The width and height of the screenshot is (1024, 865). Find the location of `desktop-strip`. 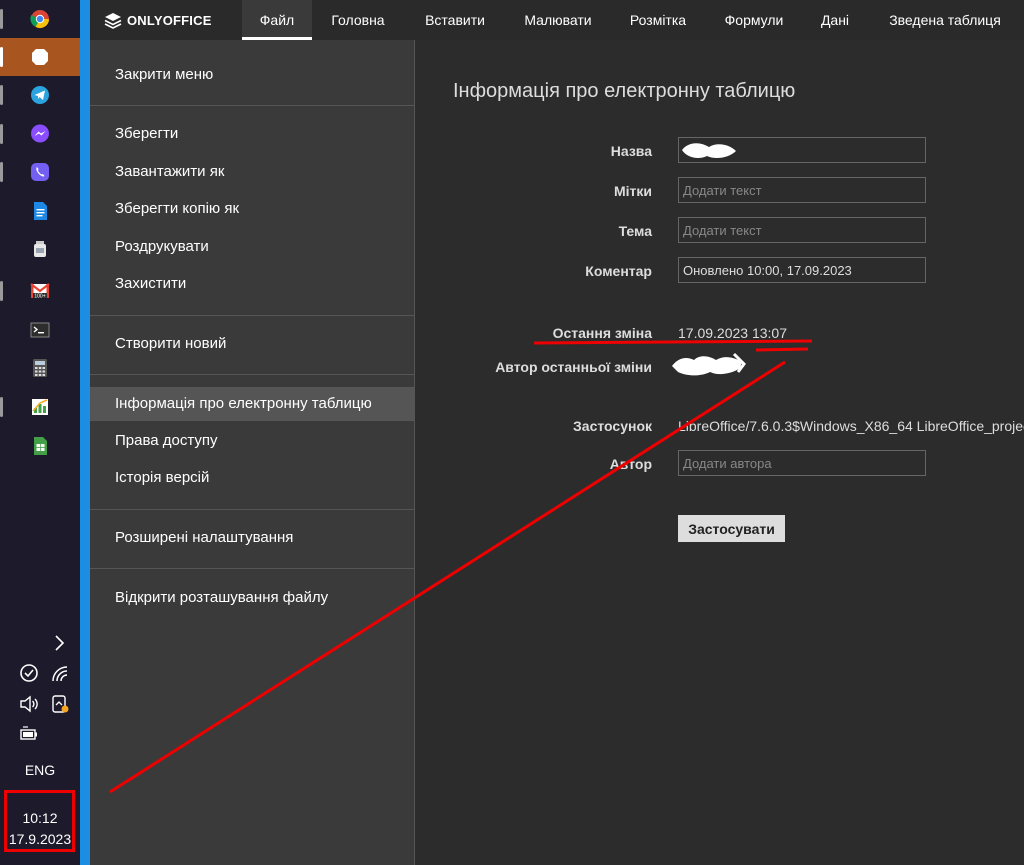

desktop-strip is located at coordinates (85, 432).